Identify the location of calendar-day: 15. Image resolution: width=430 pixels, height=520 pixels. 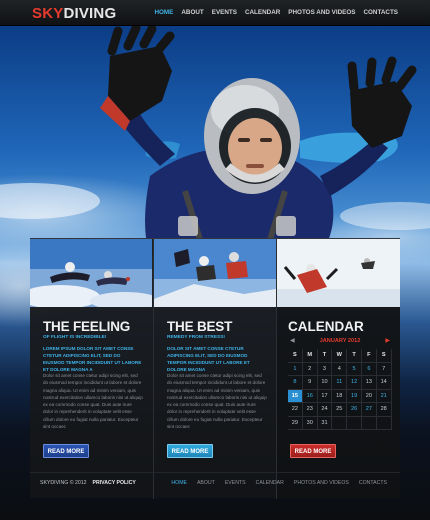
(295, 396).